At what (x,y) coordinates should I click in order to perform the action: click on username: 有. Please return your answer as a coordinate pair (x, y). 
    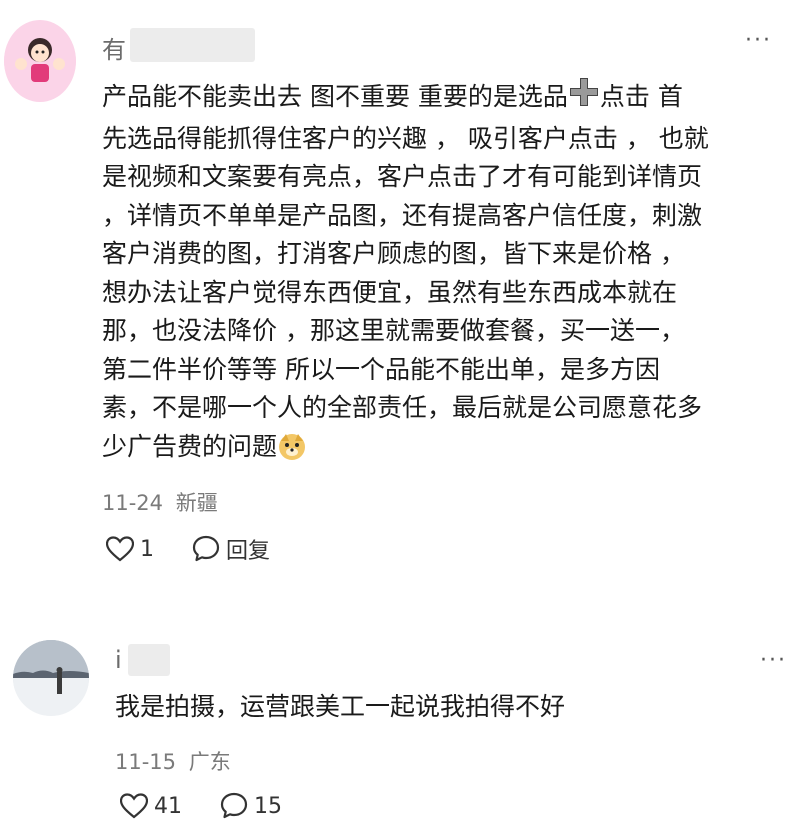
    Looking at the image, I should click on (114, 47).